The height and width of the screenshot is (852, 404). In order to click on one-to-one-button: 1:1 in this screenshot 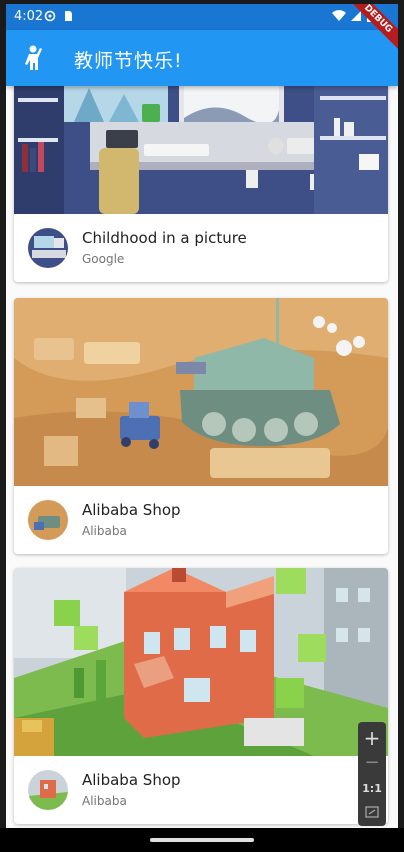, I will do `click(372, 788)`.